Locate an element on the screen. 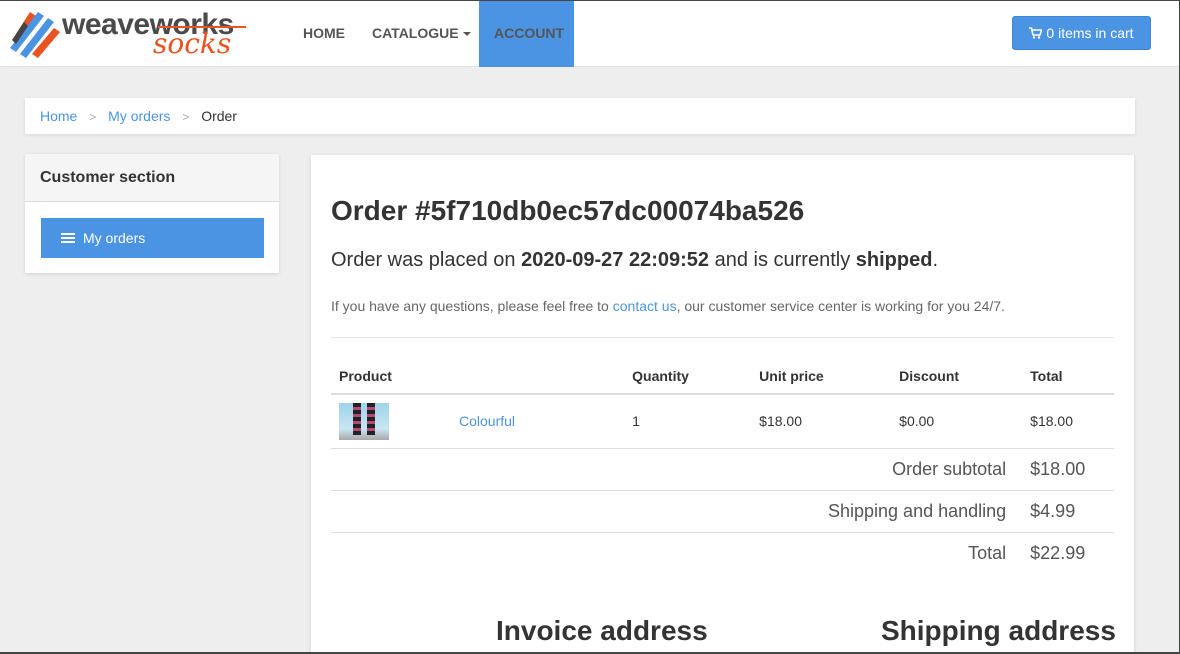 Image resolution: width=1180 pixels, height=654 pixels. col-product: Product is located at coordinates (478, 376).